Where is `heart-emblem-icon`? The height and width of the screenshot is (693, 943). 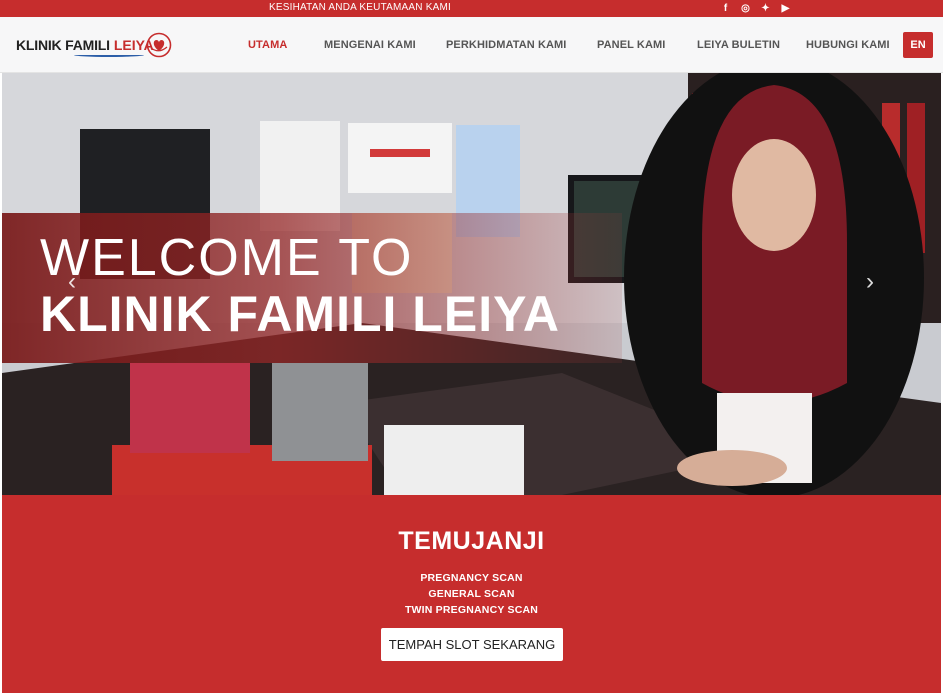 heart-emblem-icon is located at coordinates (159, 45).